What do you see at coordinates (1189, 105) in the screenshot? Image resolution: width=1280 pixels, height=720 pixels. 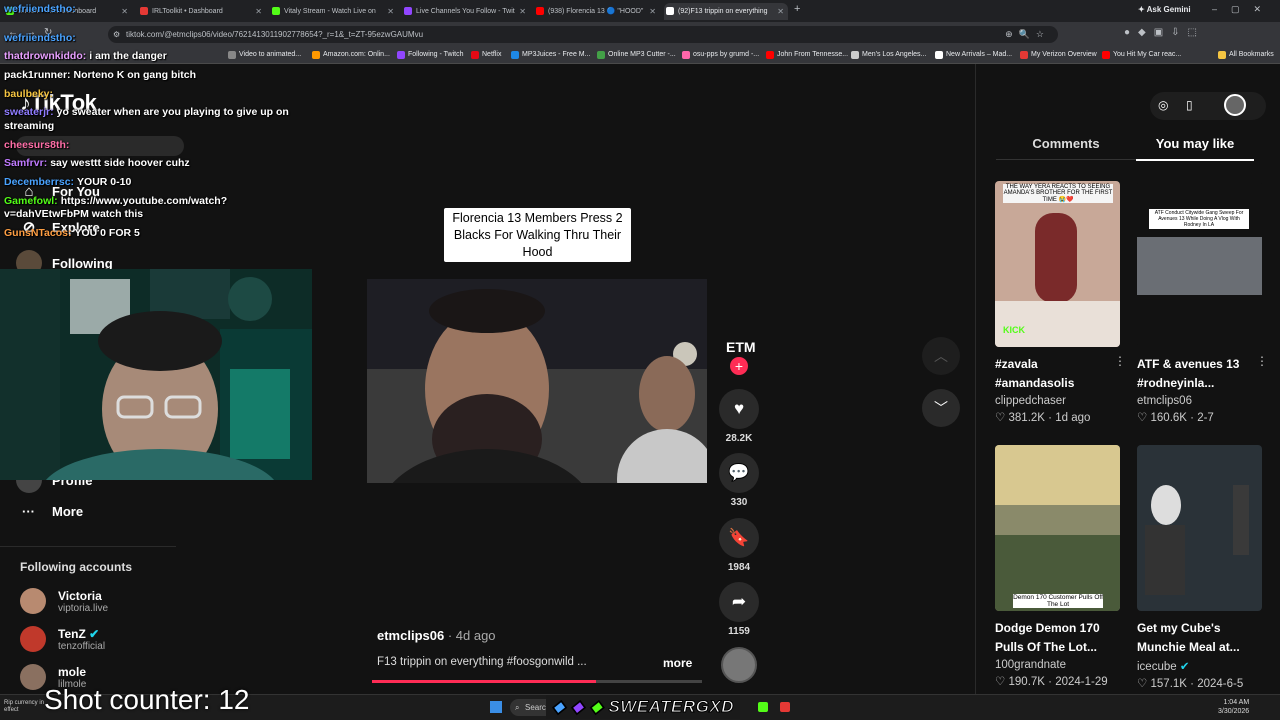 I see `phone-icon: ▯` at bounding box center [1189, 105].